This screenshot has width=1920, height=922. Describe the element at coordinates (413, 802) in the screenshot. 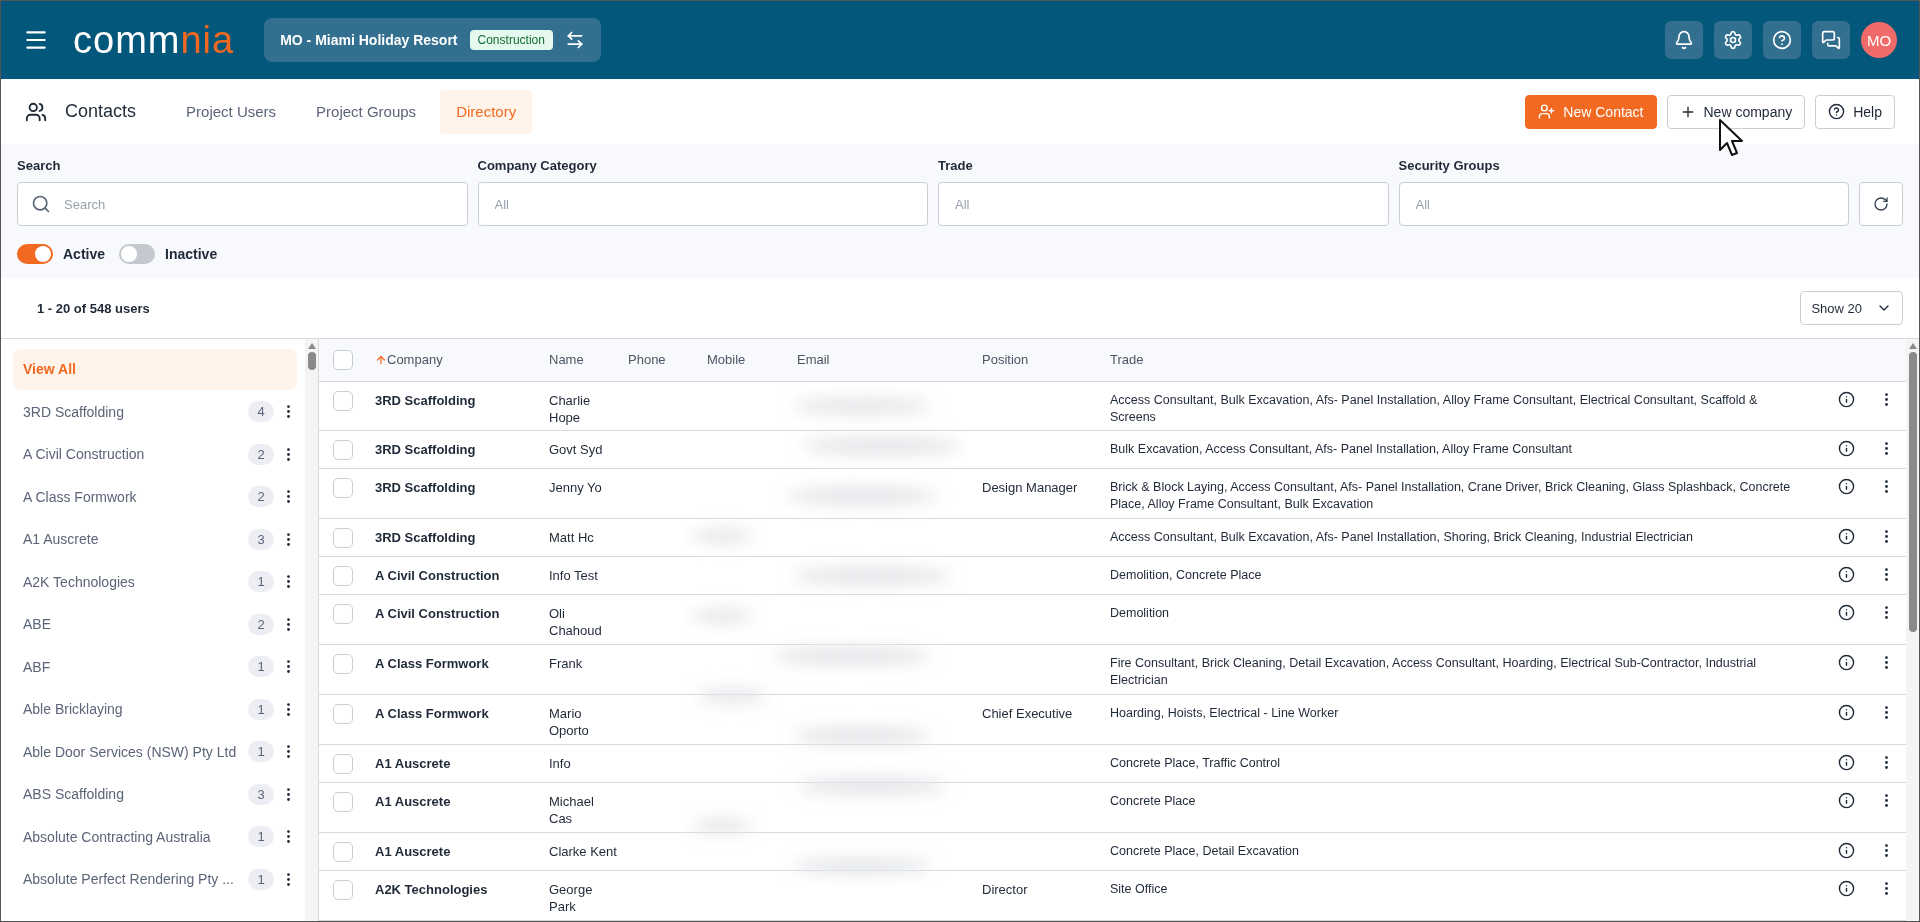

I see `company-cell-text: A1 Auscrete` at that location.